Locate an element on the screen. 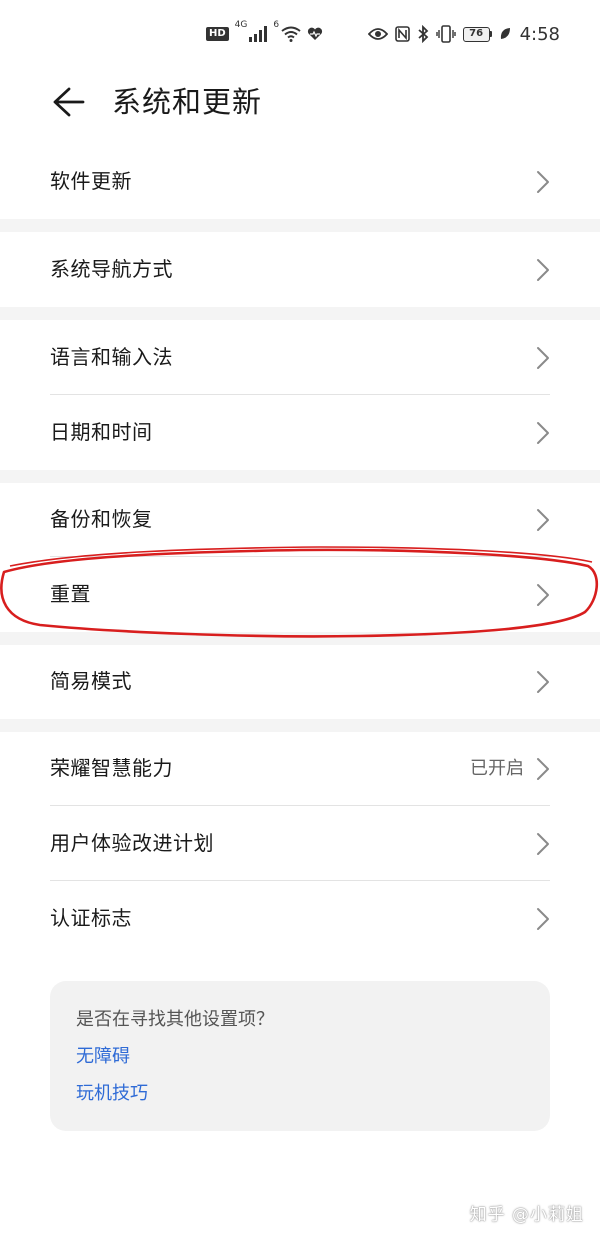  settings-group-simple-mode: 简易模式 is located at coordinates (300, 681).